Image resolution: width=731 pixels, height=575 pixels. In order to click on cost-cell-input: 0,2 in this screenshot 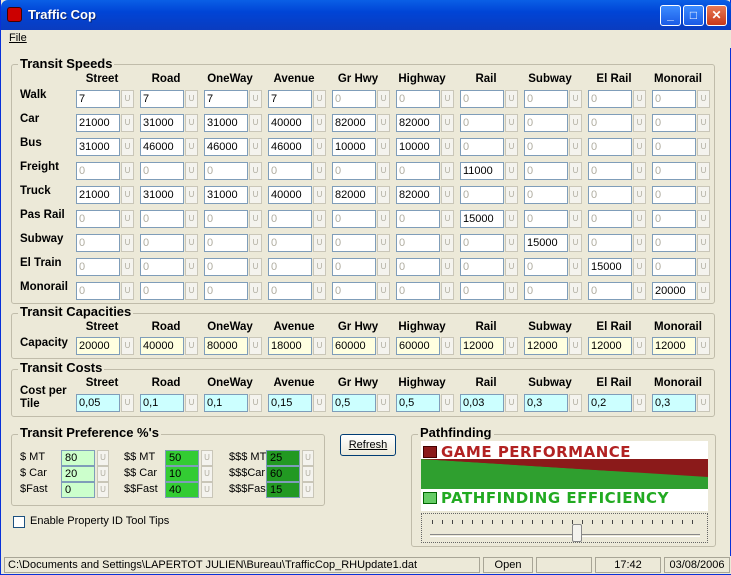, I will do `click(610, 403)`.